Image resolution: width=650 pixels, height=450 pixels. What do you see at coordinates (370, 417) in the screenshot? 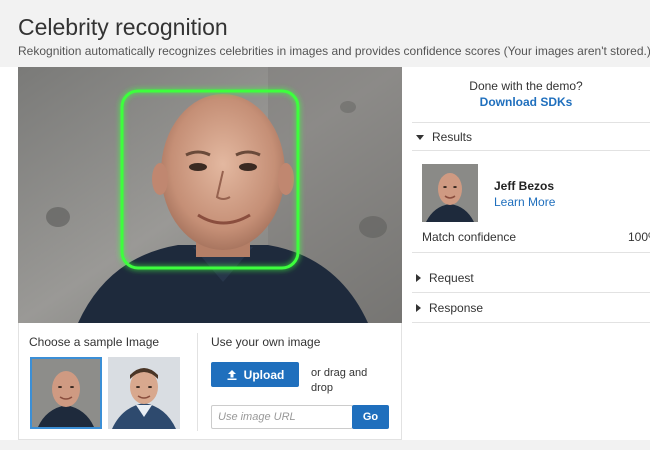
I see `go-button: Go` at bounding box center [370, 417].